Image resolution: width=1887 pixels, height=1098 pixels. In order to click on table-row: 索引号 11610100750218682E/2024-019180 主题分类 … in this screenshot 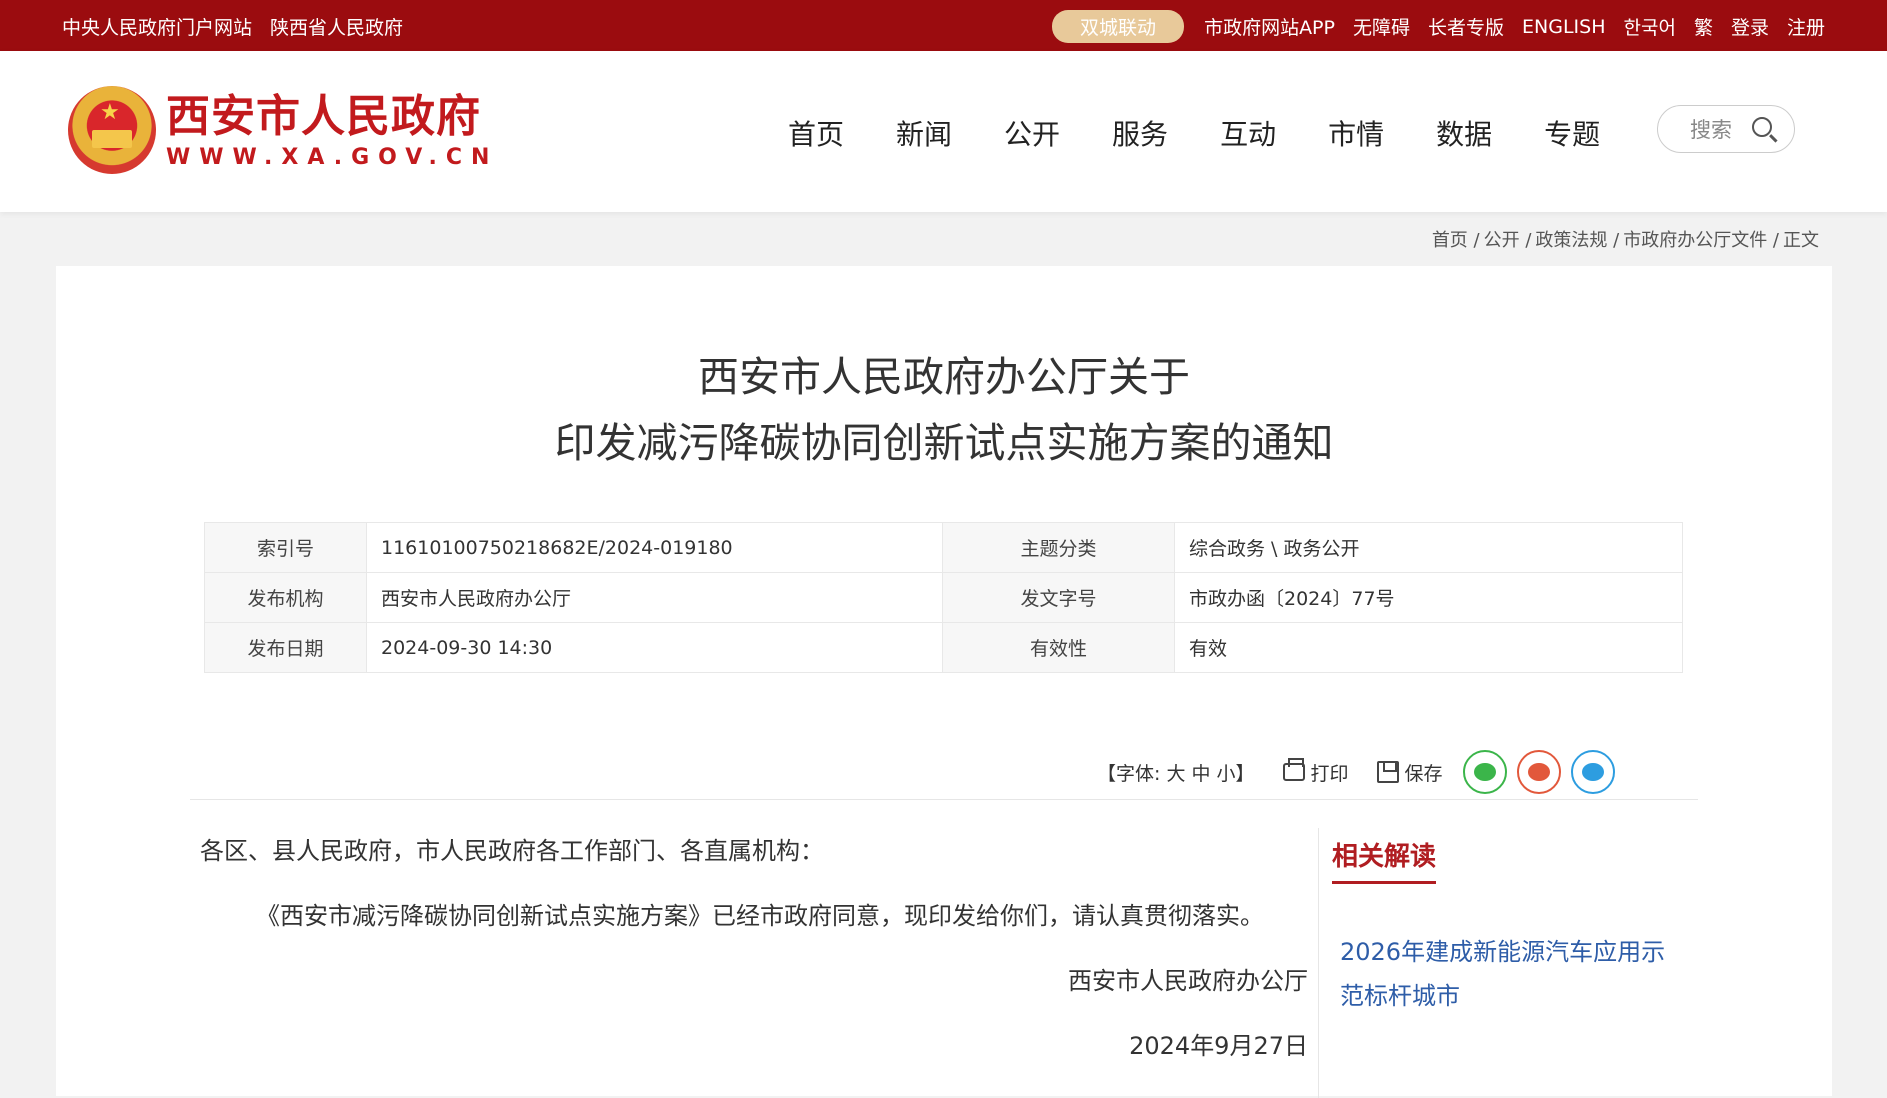, I will do `click(943, 547)`.